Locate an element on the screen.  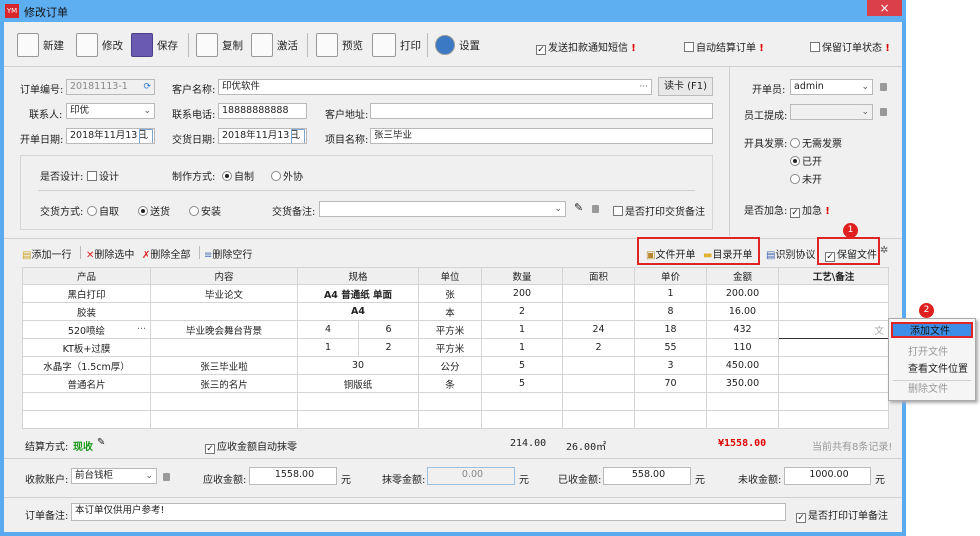
pickup-radio: 自取 is located at coordinates (103, 210).